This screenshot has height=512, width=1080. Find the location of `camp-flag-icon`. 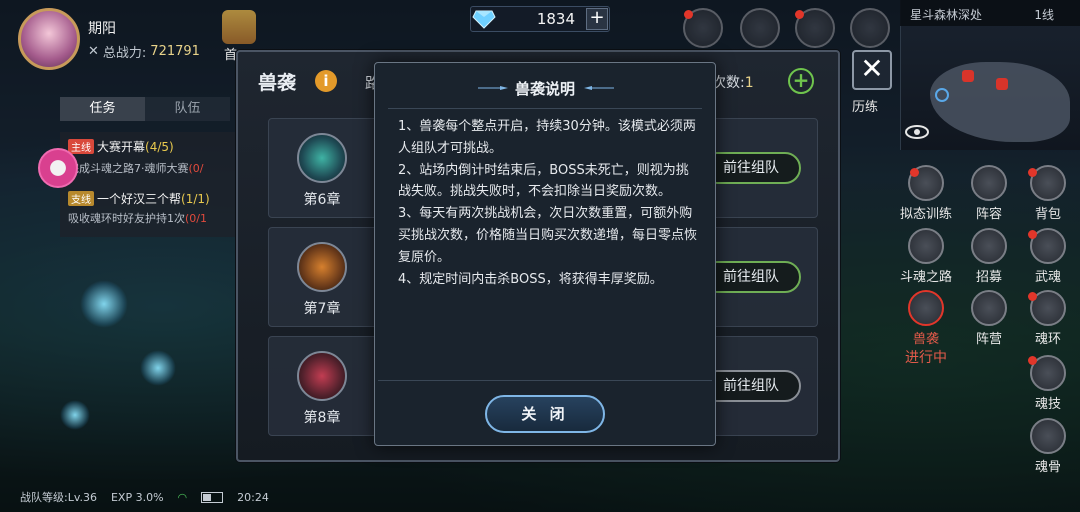

camp-flag-icon is located at coordinates (989, 308).